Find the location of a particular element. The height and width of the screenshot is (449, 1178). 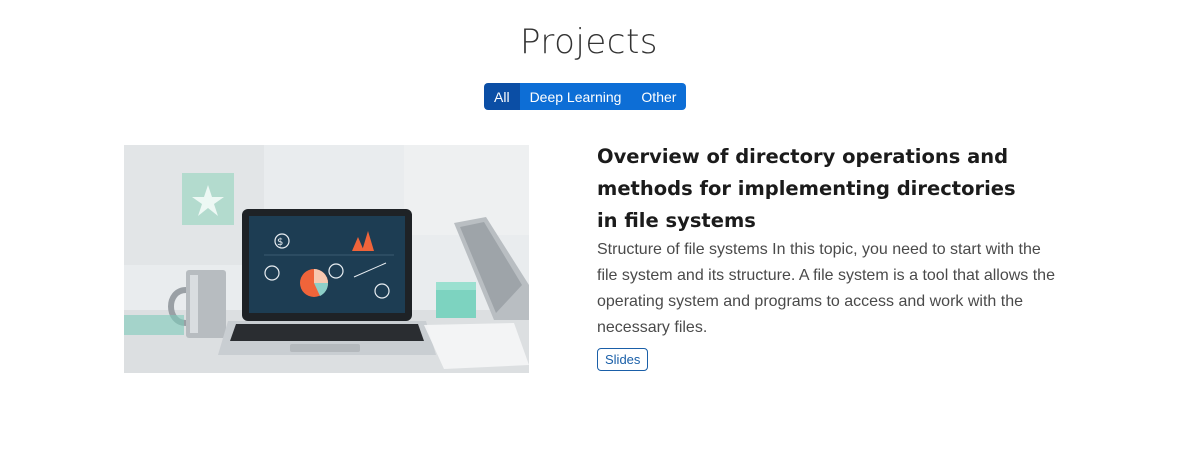

filter-all-button: All is located at coordinates (502, 96).